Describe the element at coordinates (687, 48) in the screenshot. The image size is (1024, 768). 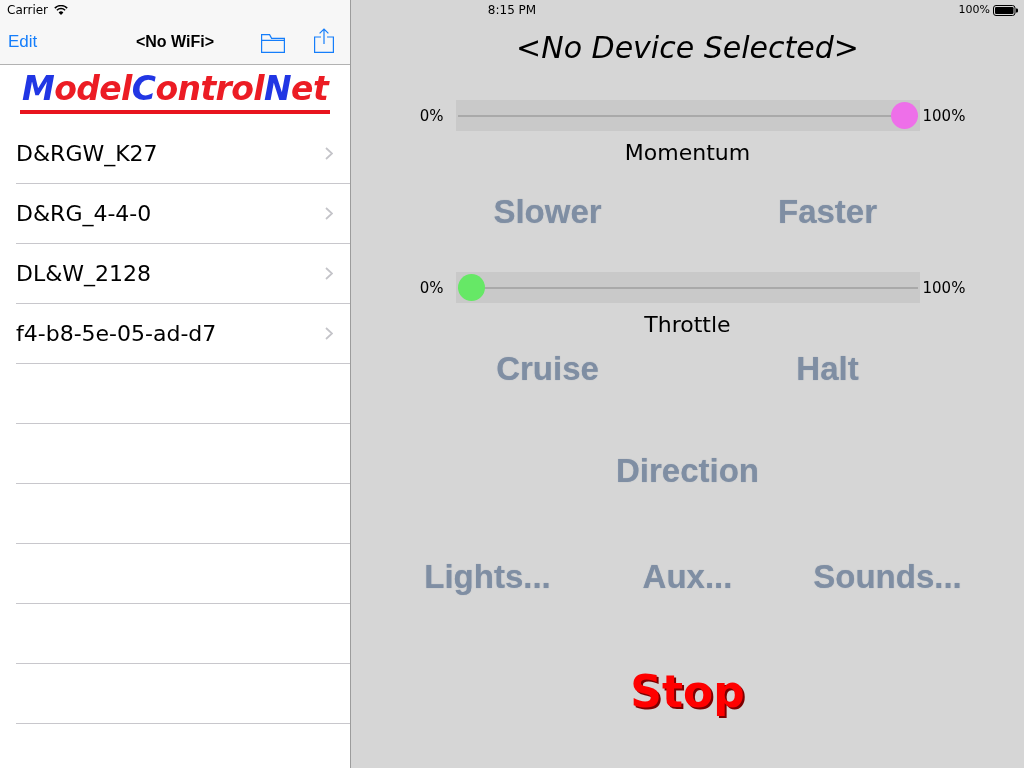
I see `device-title: <No Device Selected>` at that location.